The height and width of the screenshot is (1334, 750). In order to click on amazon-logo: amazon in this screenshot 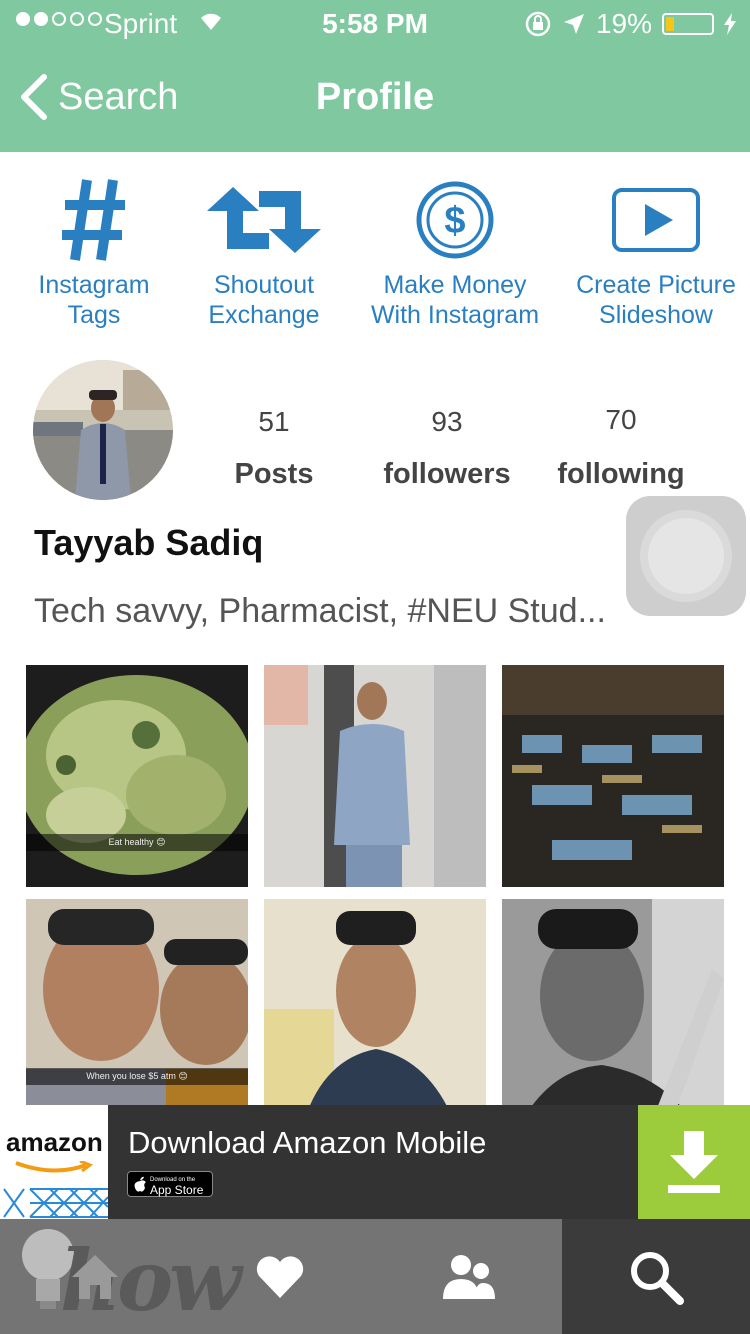, I will do `click(54, 1162)`.